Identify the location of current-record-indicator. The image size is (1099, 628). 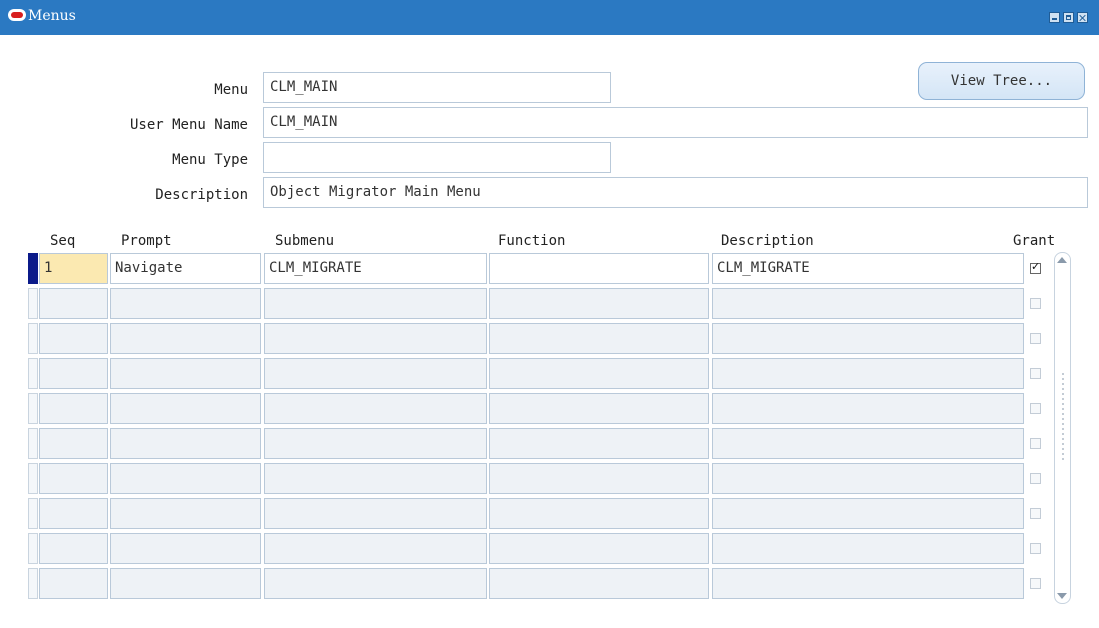
(33, 268).